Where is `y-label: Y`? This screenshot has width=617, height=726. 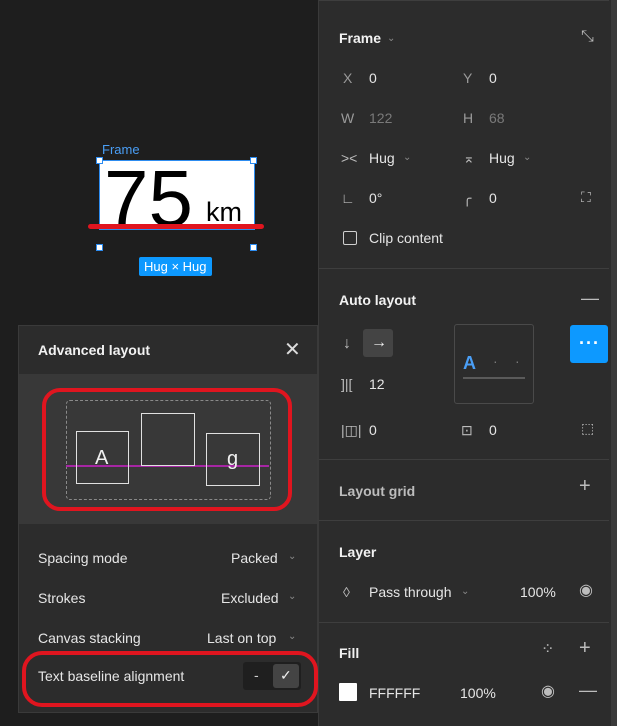
y-label: Y is located at coordinates (468, 78).